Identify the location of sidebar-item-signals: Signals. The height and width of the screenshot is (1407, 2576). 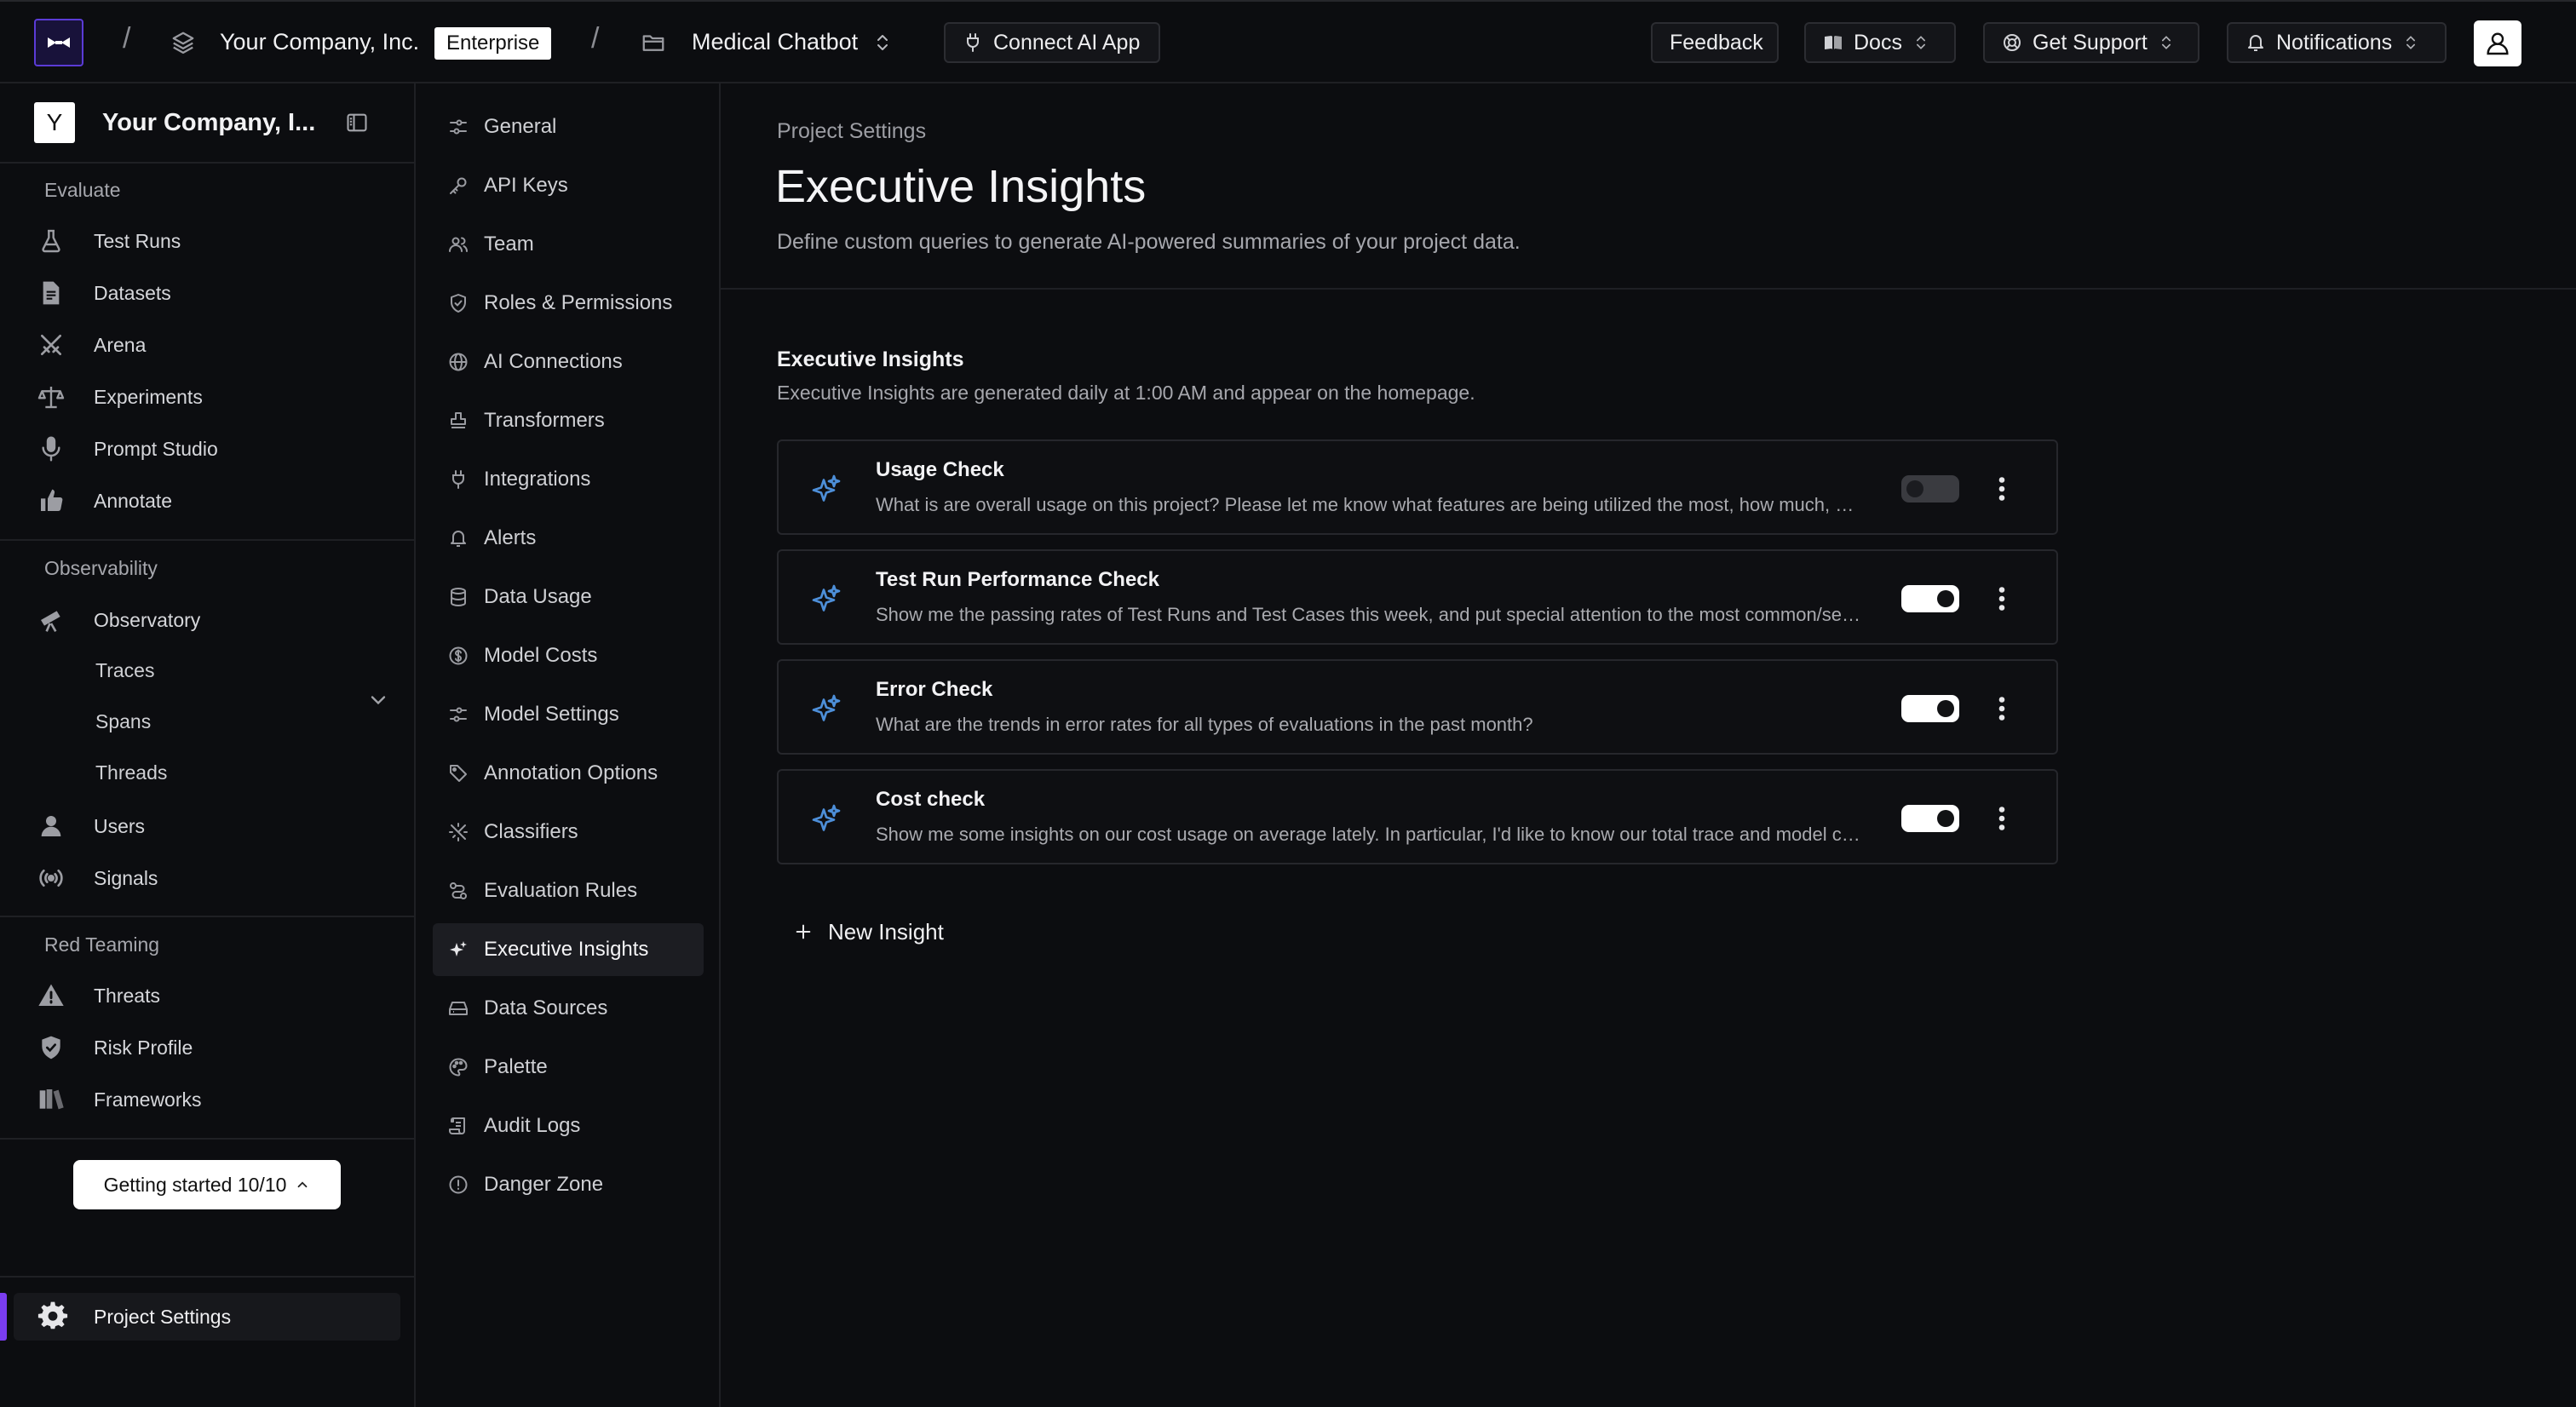
(216, 878).